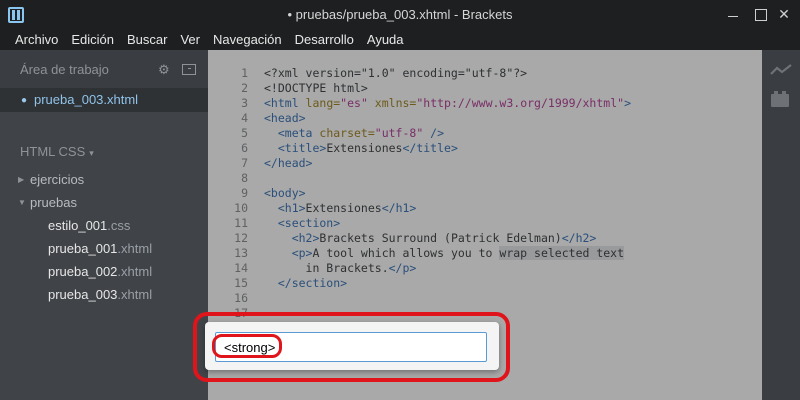  I want to click on line-number: 6, so click(244, 148).